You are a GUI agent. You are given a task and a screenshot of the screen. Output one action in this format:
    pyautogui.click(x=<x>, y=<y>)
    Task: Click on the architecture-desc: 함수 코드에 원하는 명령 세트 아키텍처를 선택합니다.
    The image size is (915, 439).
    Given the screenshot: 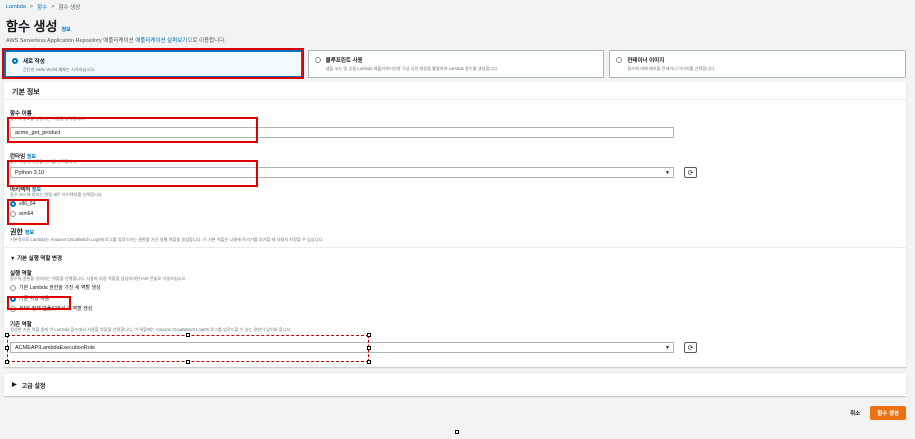 What is the action you would take?
    pyautogui.click(x=56, y=194)
    